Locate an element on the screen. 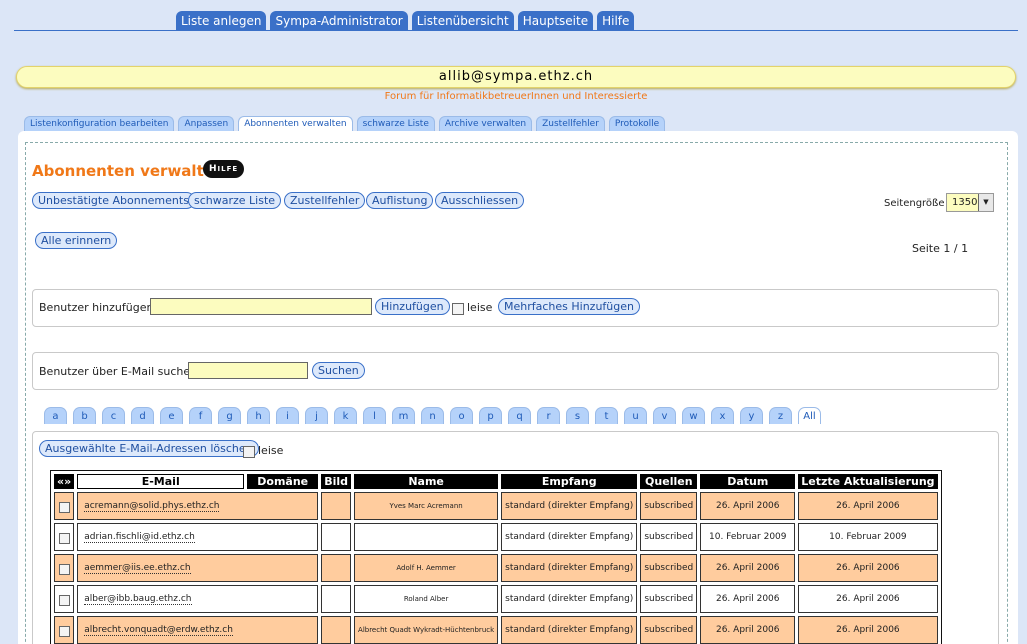 This screenshot has width=1027, height=644. name-cell: Albrecht Quadt Wykradt-Hüchtenbruck is located at coordinates (426, 630).